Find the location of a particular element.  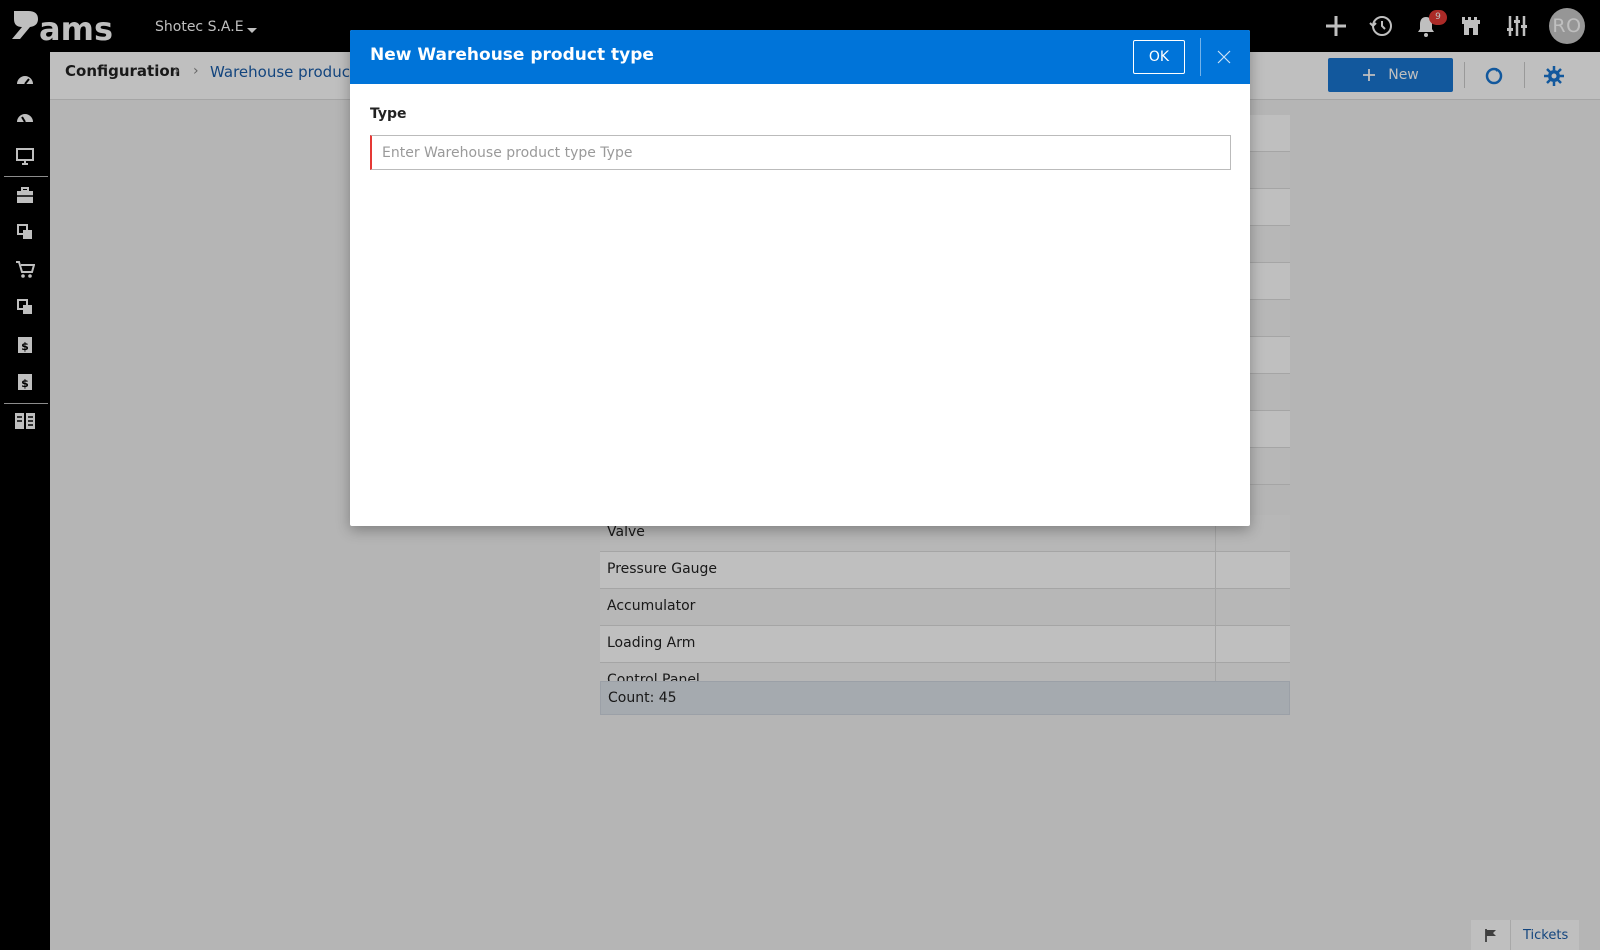

ok-button: OK is located at coordinates (1159, 57).